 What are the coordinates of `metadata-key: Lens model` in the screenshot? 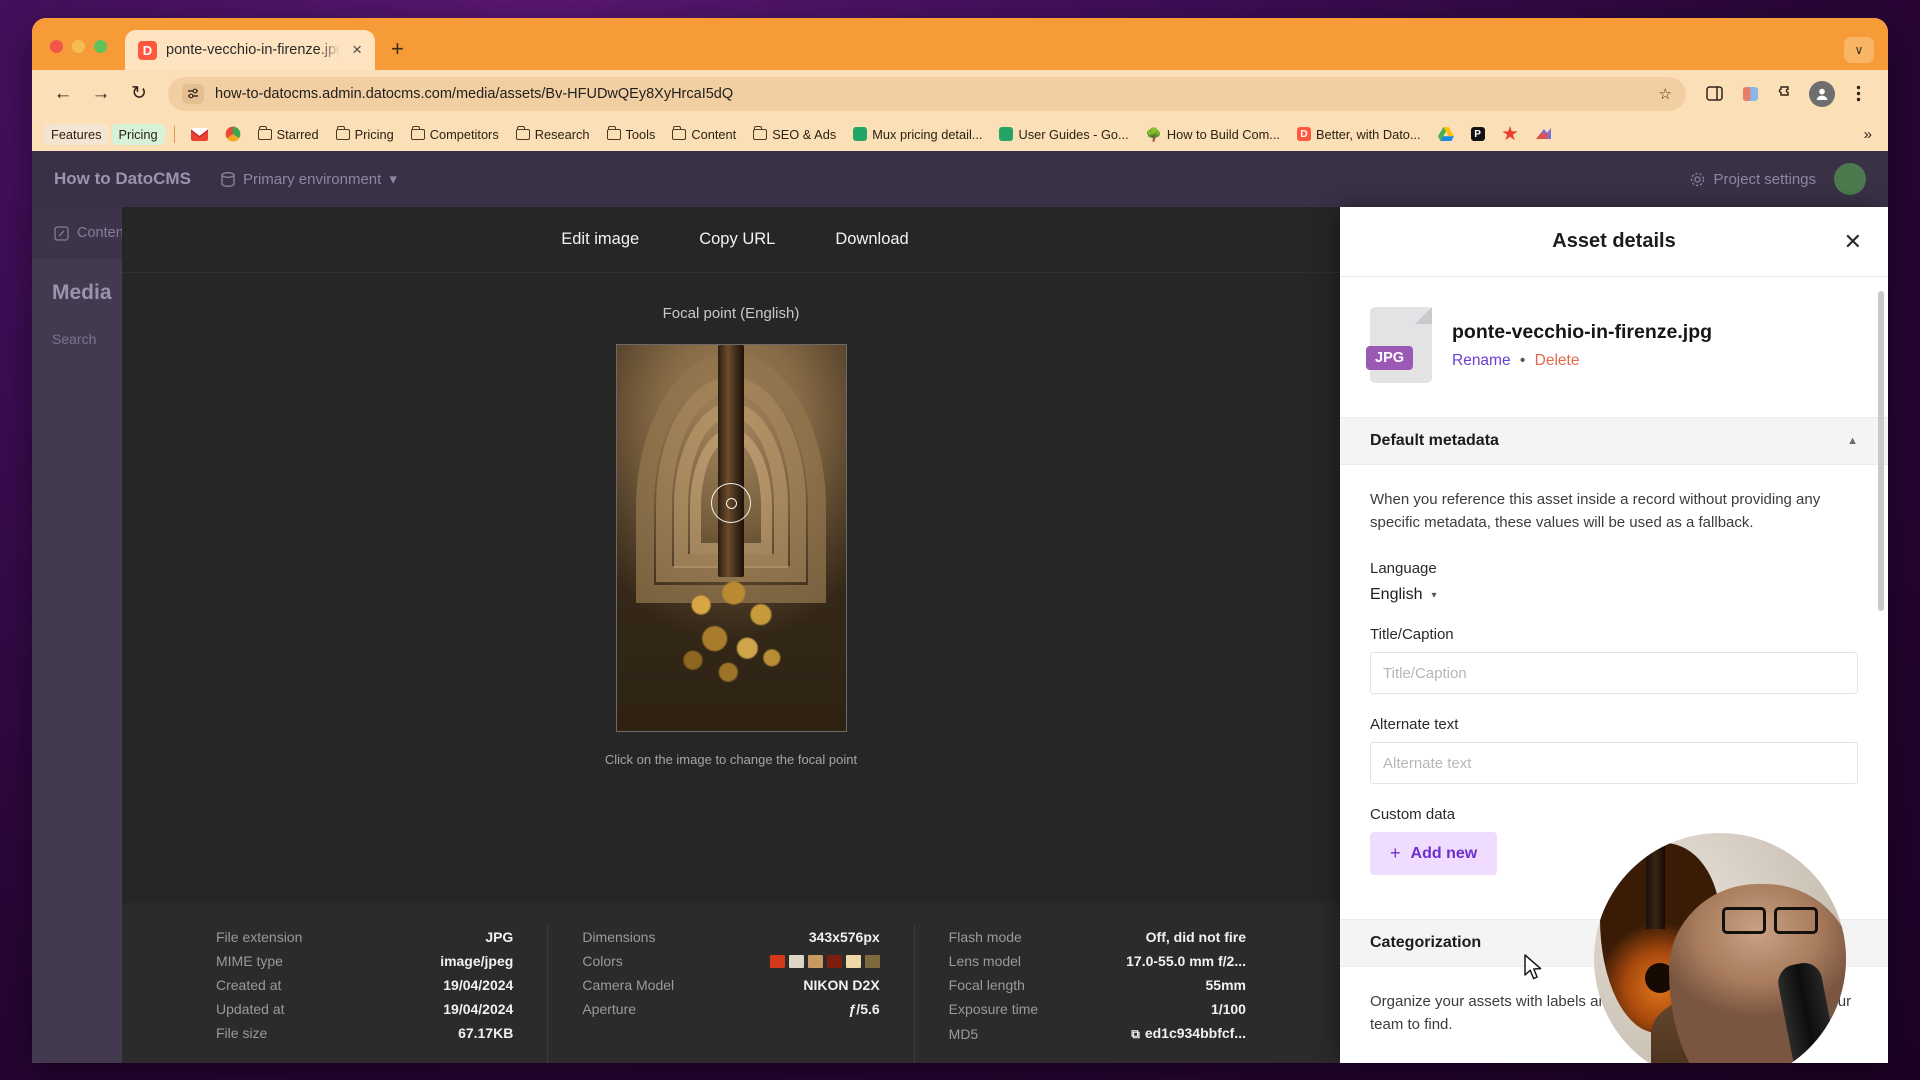 It's located at (985, 961).